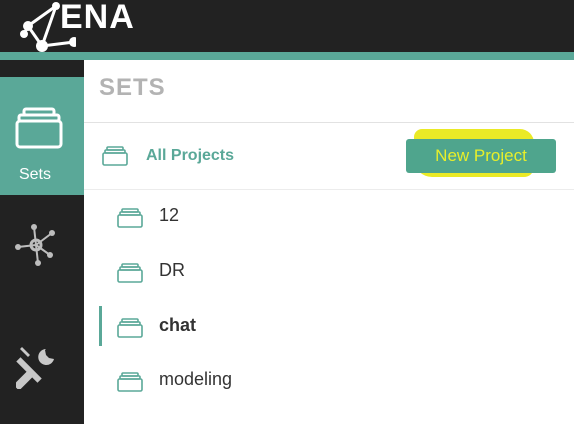 This screenshot has height=424, width=574. I want to click on page-title: SETS, so click(132, 87).